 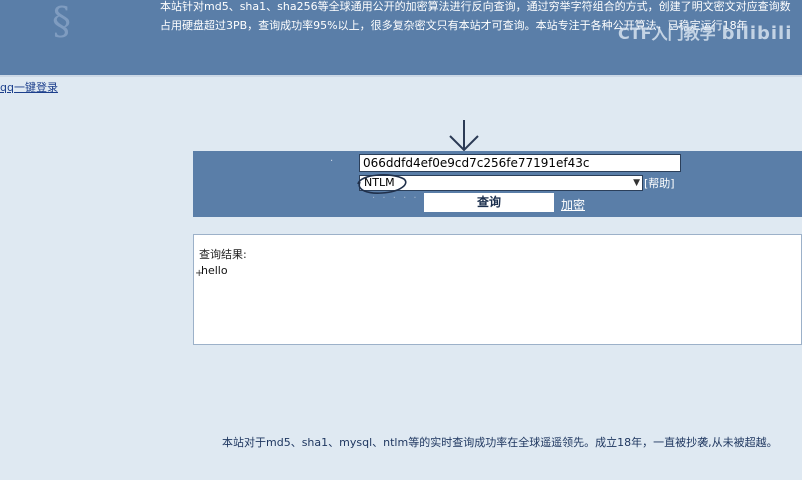 I want to click on result-label: 查询结果:, so click(x=223, y=254).